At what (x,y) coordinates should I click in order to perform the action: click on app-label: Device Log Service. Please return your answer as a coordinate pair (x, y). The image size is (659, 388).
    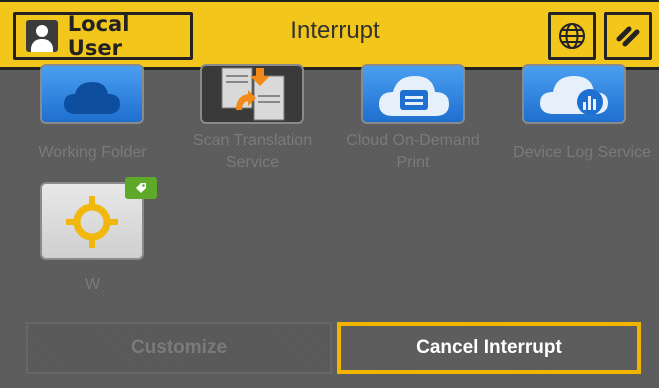
    Looking at the image, I should click on (582, 152).